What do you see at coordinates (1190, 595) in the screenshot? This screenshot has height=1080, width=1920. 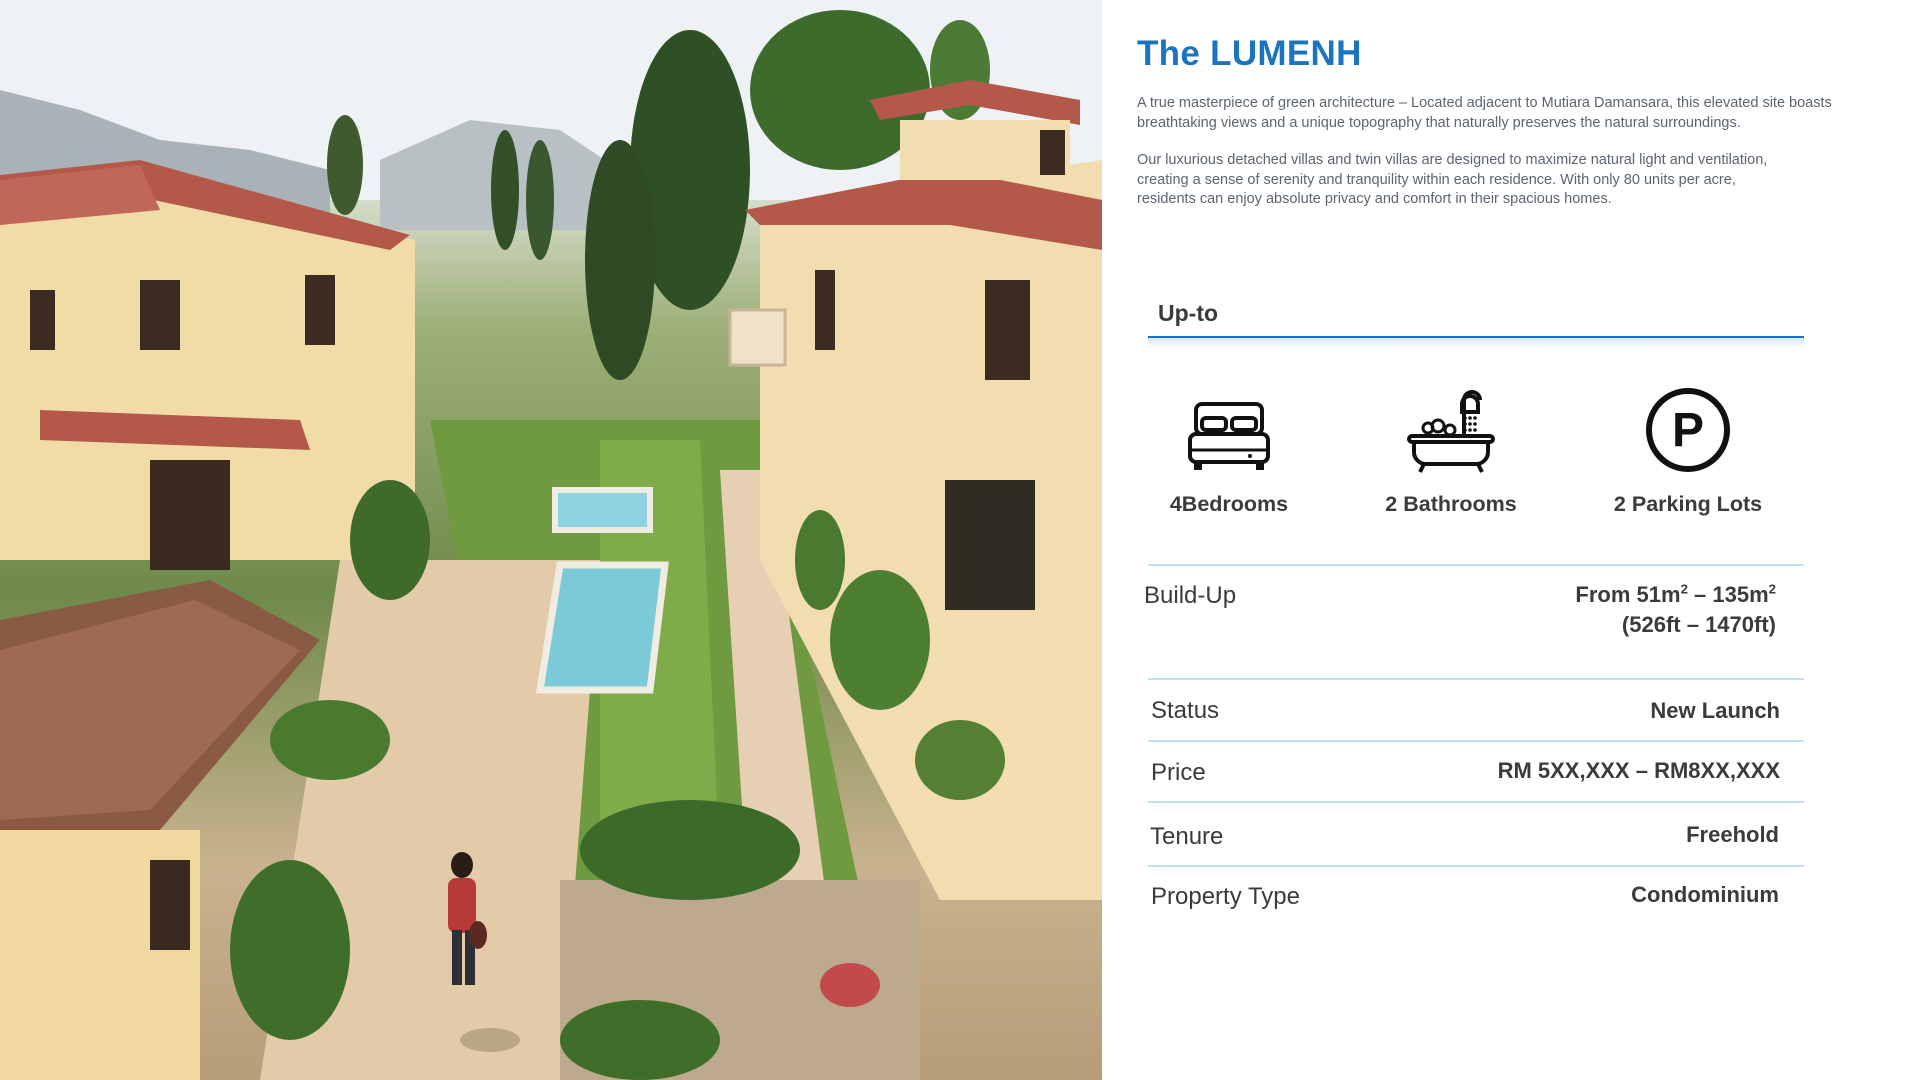 I see `buildup-label: Build-Up` at bounding box center [1190, 595].